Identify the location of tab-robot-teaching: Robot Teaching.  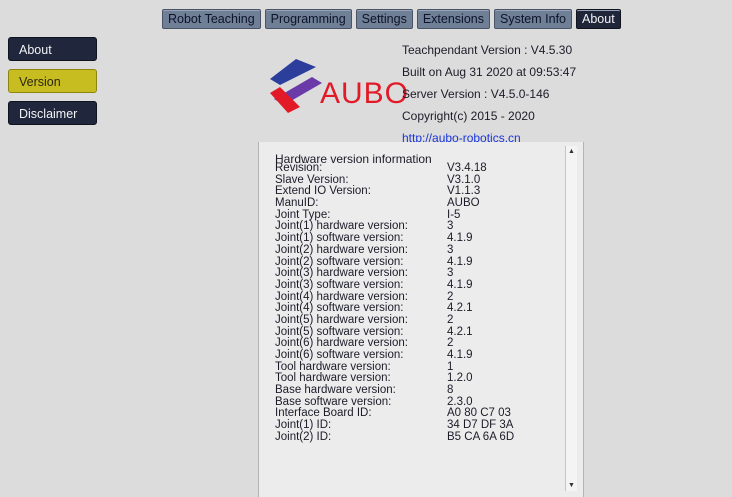
(211, 19).